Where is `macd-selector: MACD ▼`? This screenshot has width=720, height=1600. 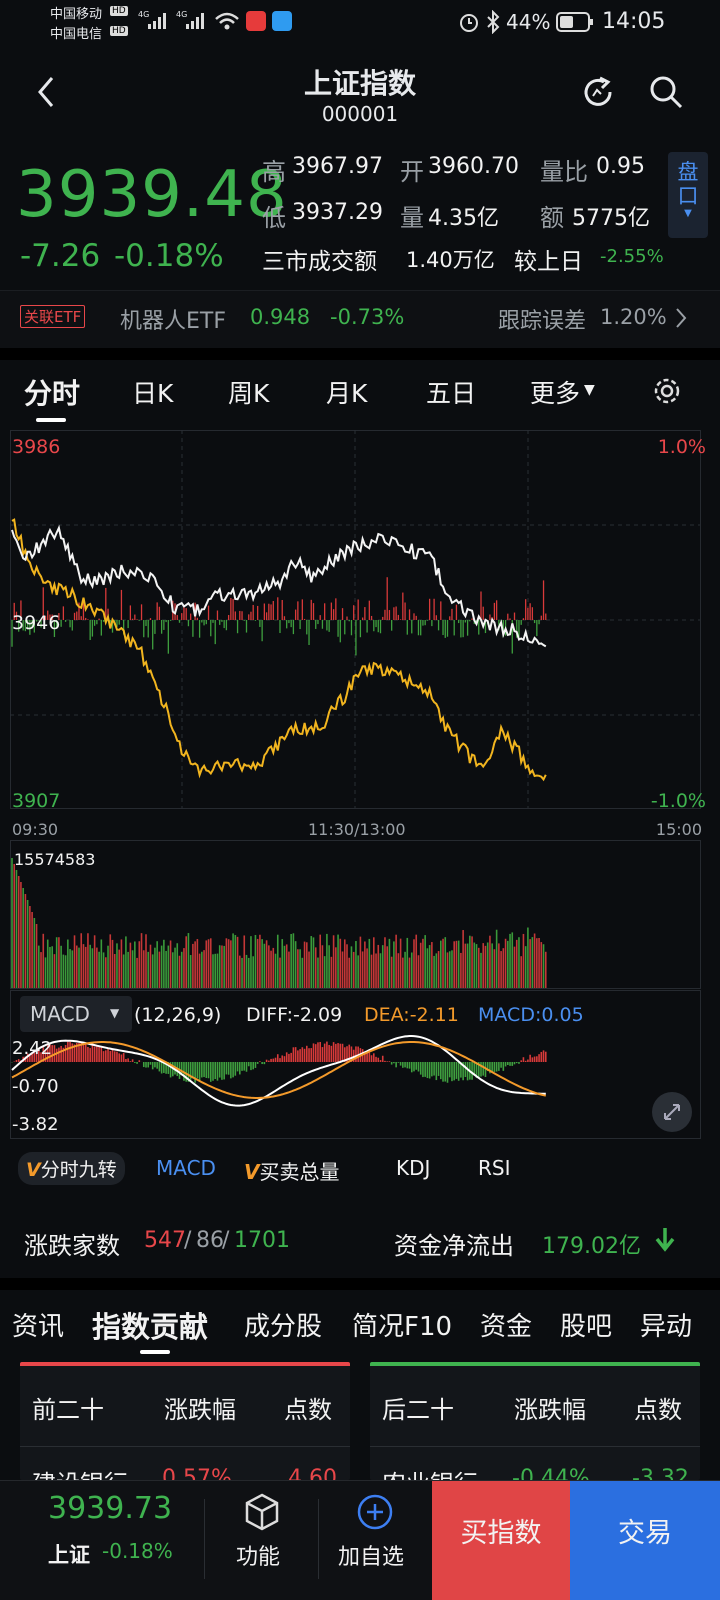
macd-selector: MACD ▼ is located at coordinates (76, 1014).